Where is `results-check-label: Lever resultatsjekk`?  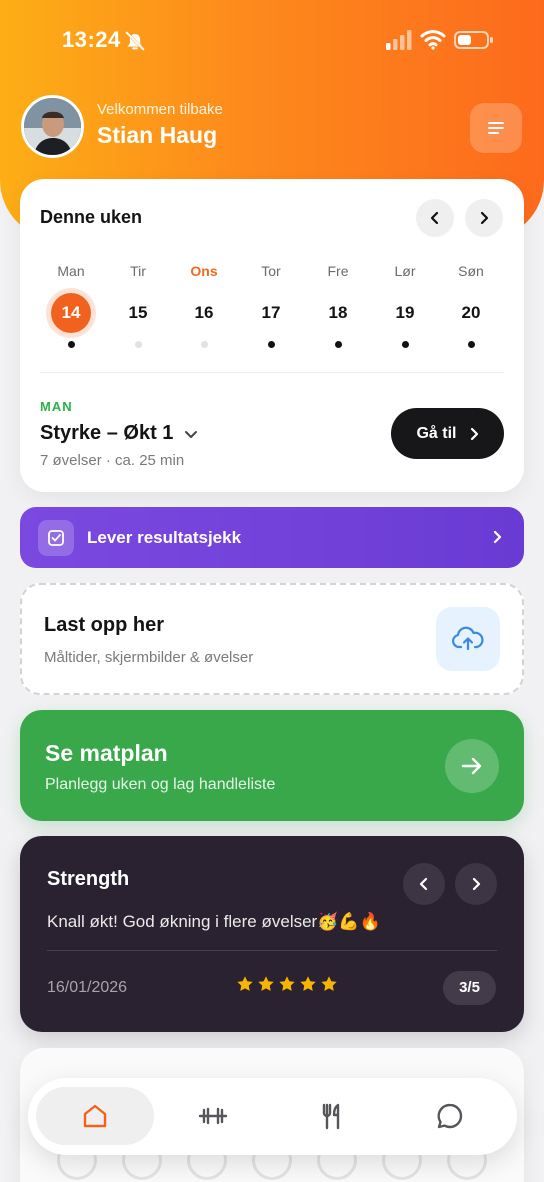
results-check-label: Lever resultatsjekk is located at coordinates (164, 537).